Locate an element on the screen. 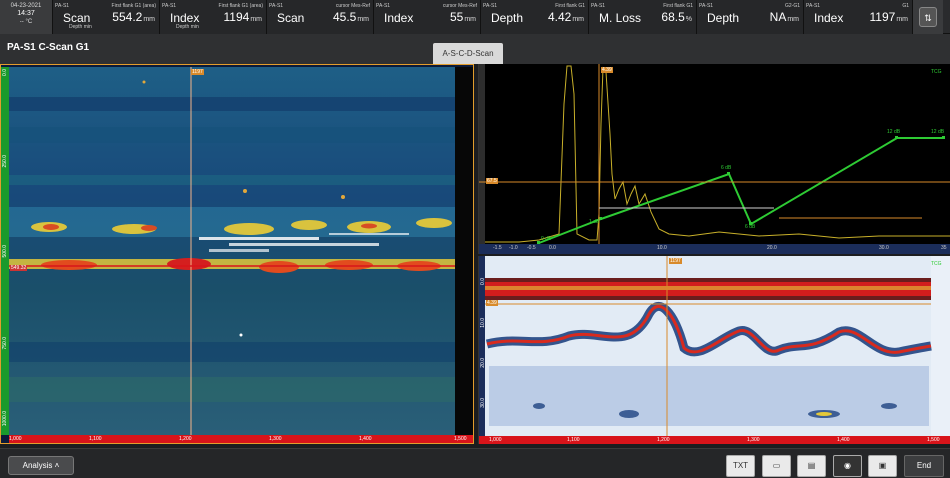 Image resolution: width=950 pixels, height=478 pixels. reading-g1-index: PA-S1 G1 Index 1197mm is located at coordinates (858, 17).